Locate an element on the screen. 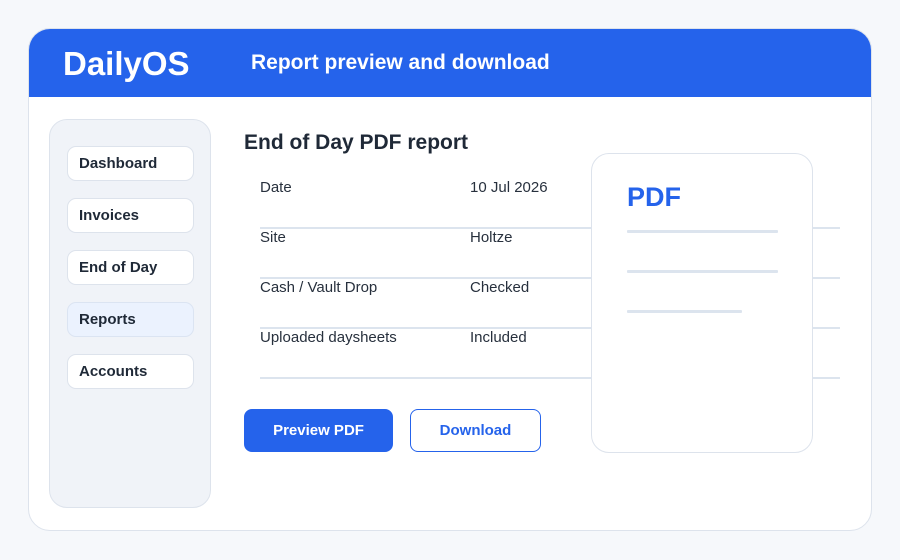  detail-label: Site is located at coordinates (273, 237).